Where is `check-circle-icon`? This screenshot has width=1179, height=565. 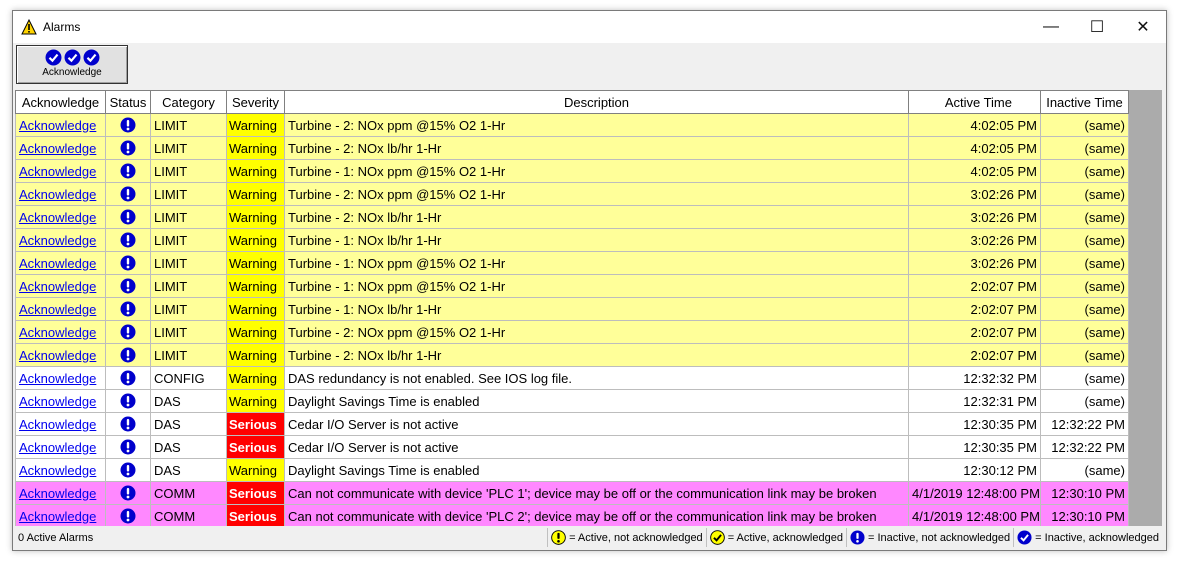
check-circle-icon is located at coordinates (91, 57).